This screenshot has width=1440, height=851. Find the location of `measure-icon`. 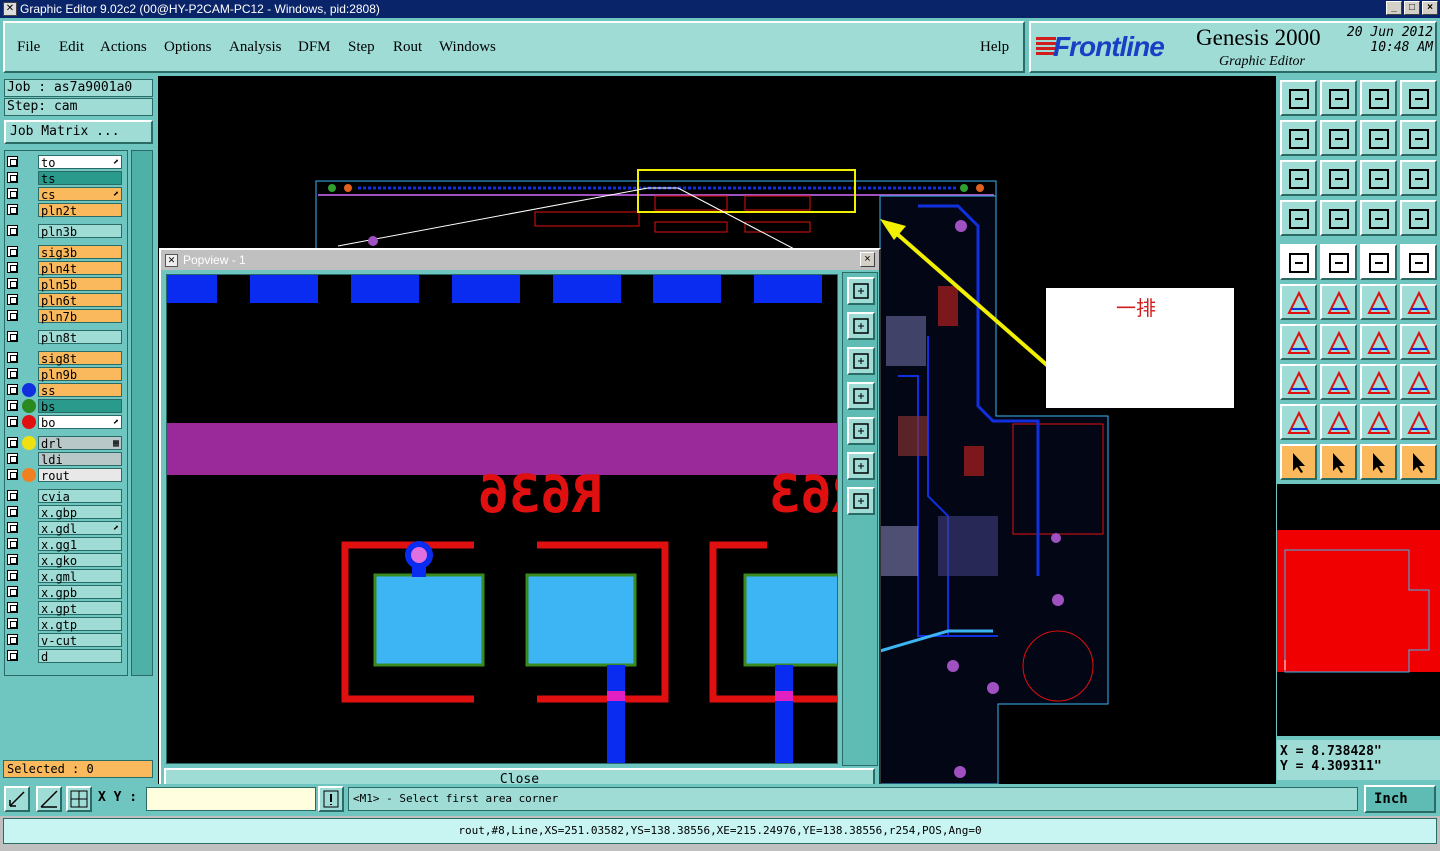

measure-icon is located at coordinates (49, 799).